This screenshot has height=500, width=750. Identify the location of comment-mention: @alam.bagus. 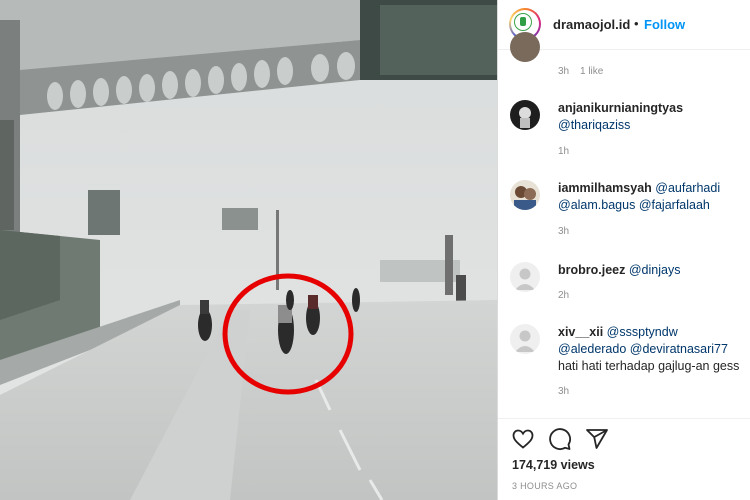
(596, 205).